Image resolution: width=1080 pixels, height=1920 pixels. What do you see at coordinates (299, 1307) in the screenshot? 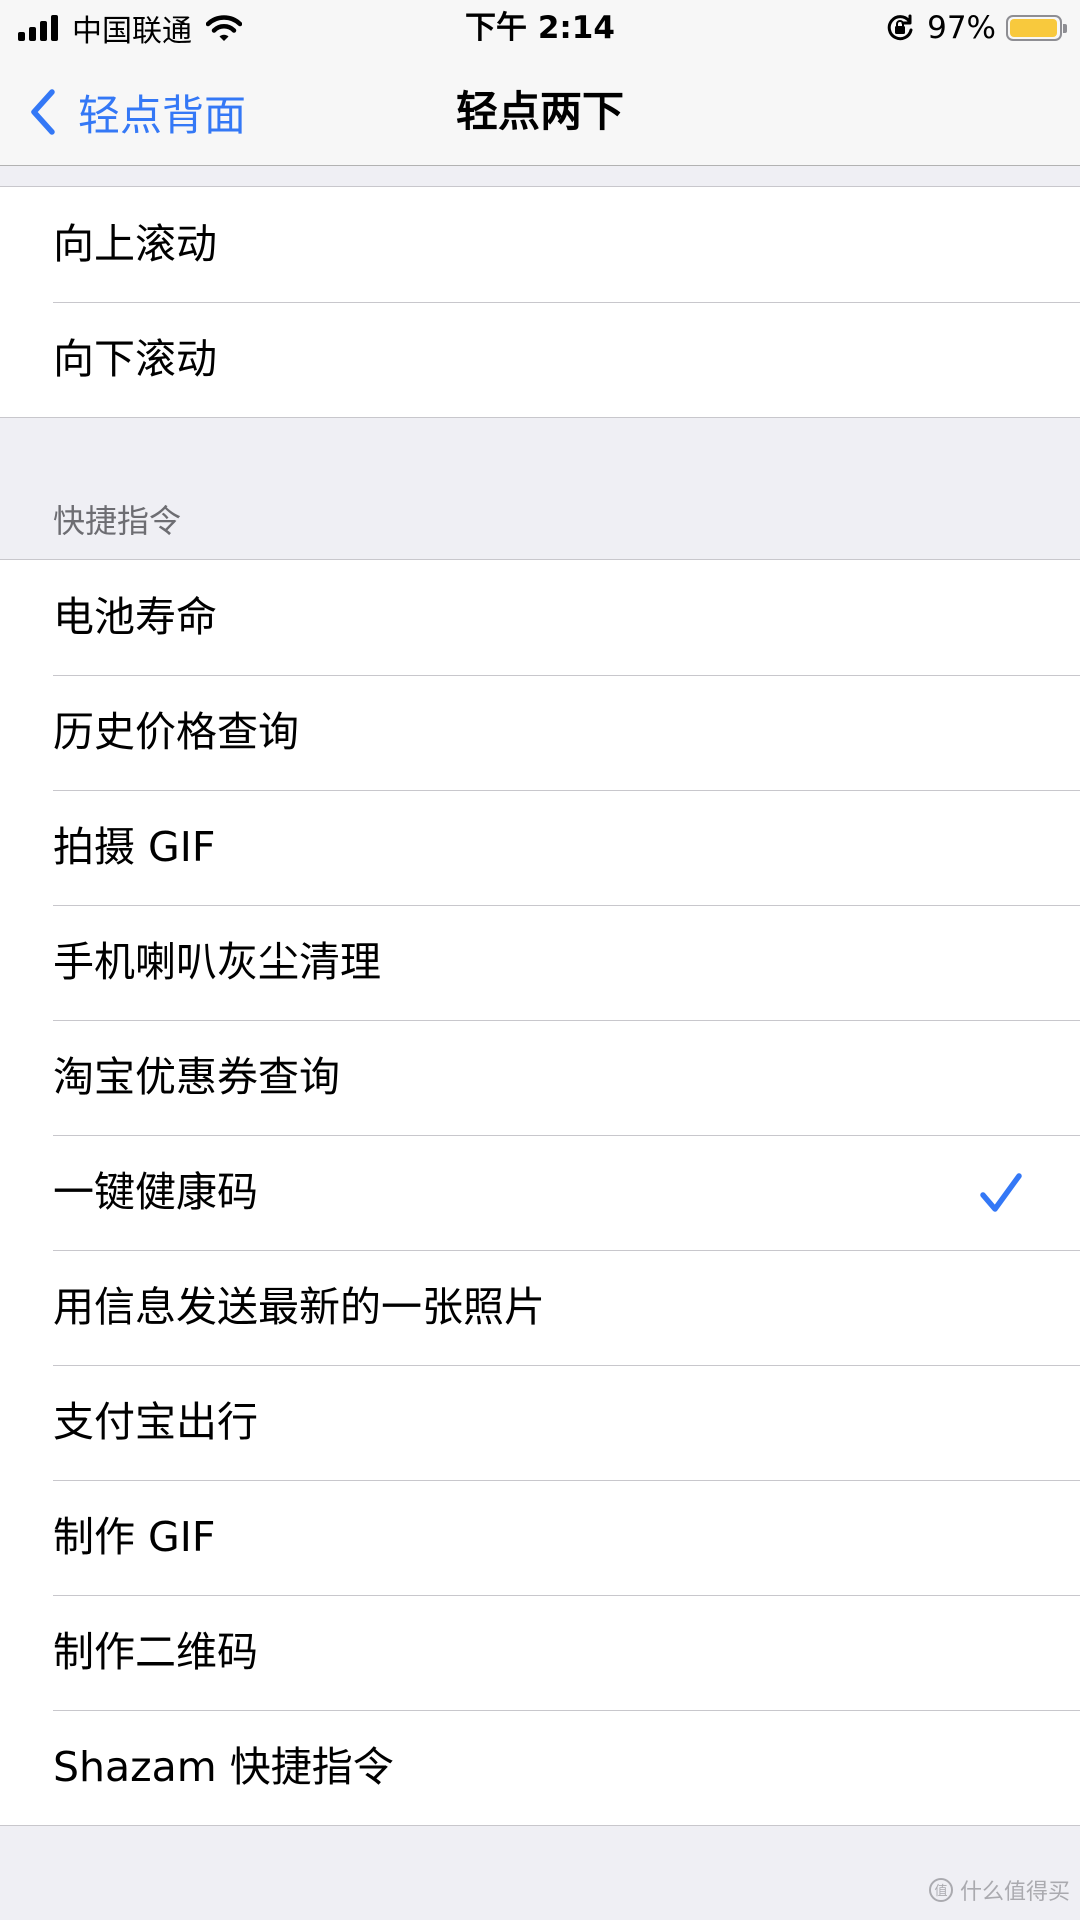
I see `list-item-label: 用信息发送最新的一张照片` at bounding box center [299, 1307].